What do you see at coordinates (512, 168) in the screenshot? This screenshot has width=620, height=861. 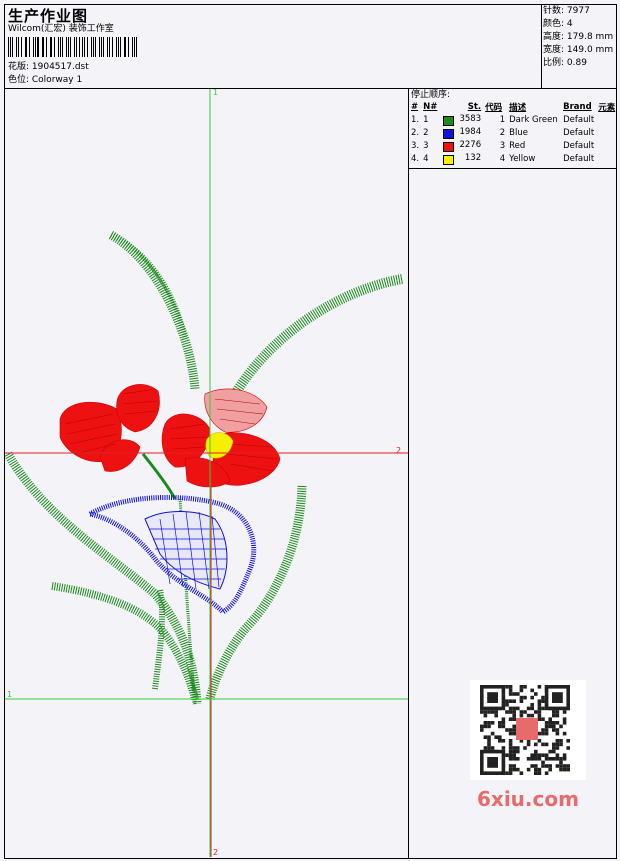 I see `stops-bottom-divider` at bounding box center [512, 168].